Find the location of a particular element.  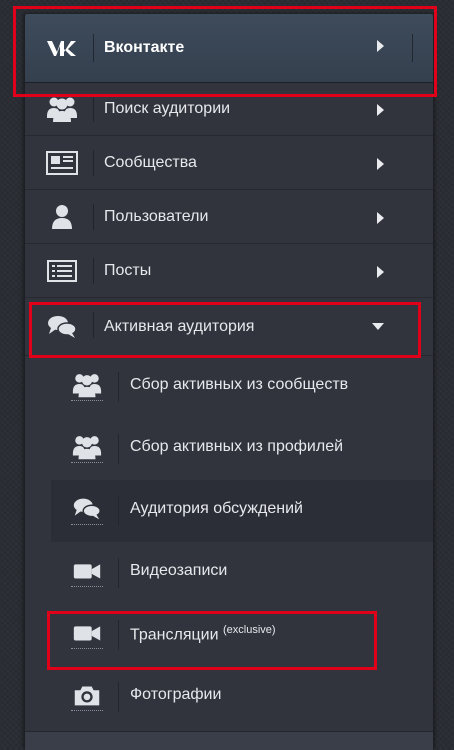

menu-item-label: Поиск аудитории is located at coordinates (167, 108).